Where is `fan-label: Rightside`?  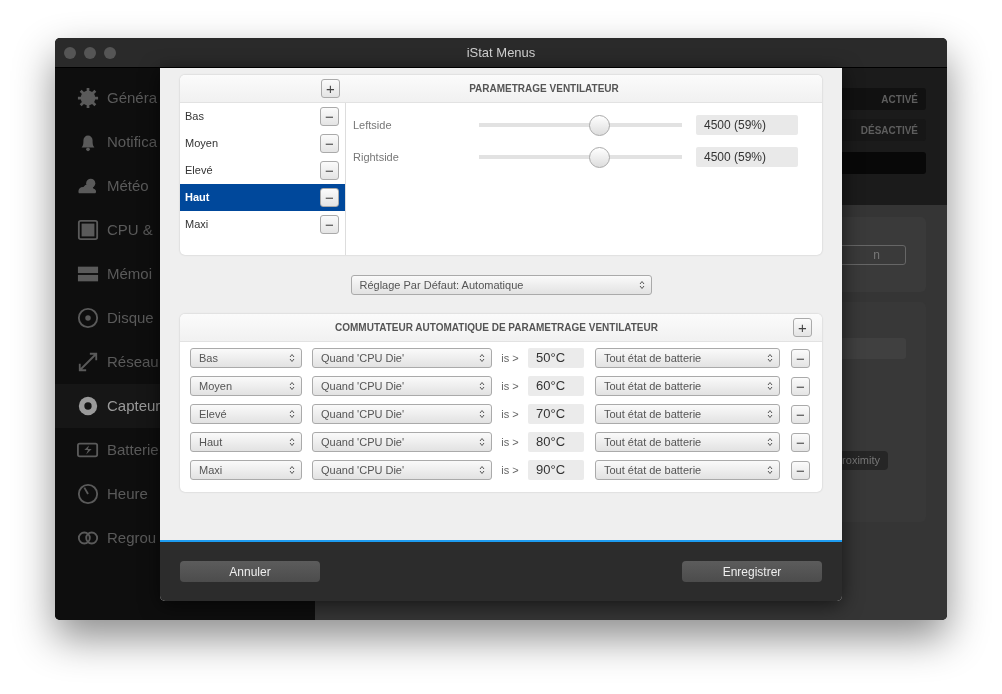
fan-label: Rightside is located at coordinates (376, 157).